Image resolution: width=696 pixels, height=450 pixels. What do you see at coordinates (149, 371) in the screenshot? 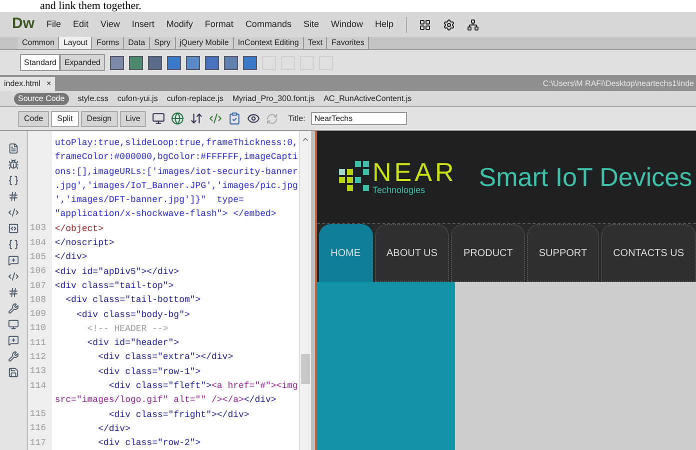
I see `code-line: <div class="row-1">` at bounding box center [149, 371].